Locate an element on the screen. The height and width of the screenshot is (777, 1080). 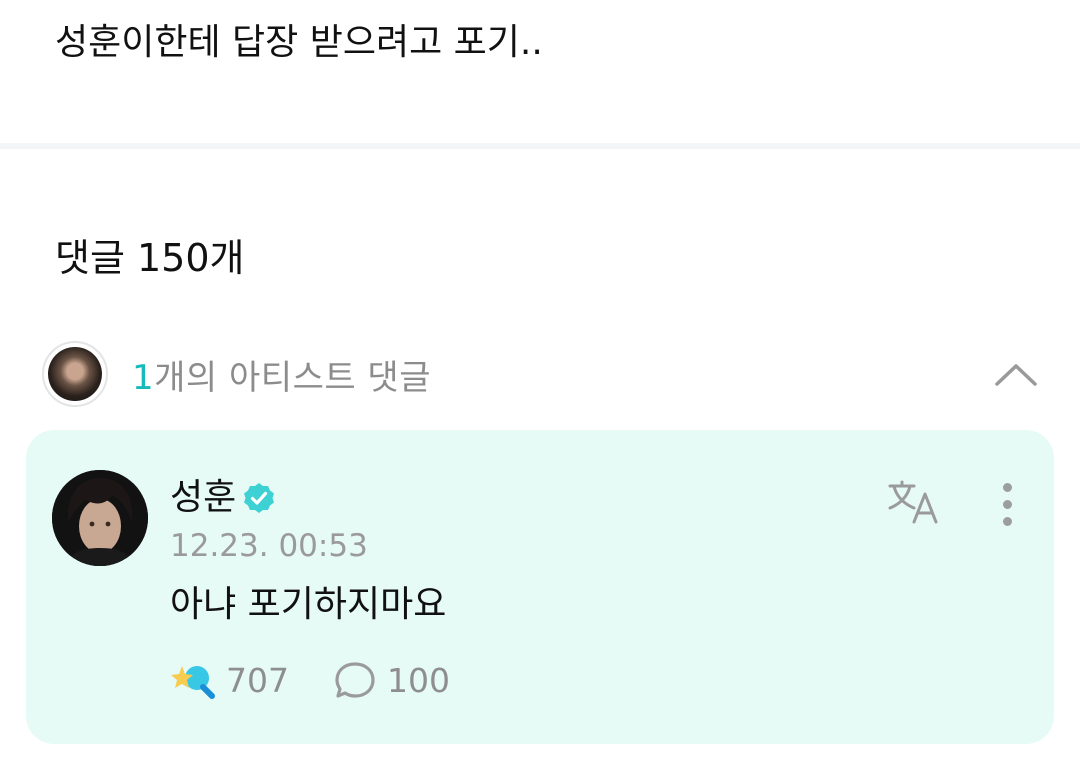
author-row: 성훈 is located at coordinates (223, 498).